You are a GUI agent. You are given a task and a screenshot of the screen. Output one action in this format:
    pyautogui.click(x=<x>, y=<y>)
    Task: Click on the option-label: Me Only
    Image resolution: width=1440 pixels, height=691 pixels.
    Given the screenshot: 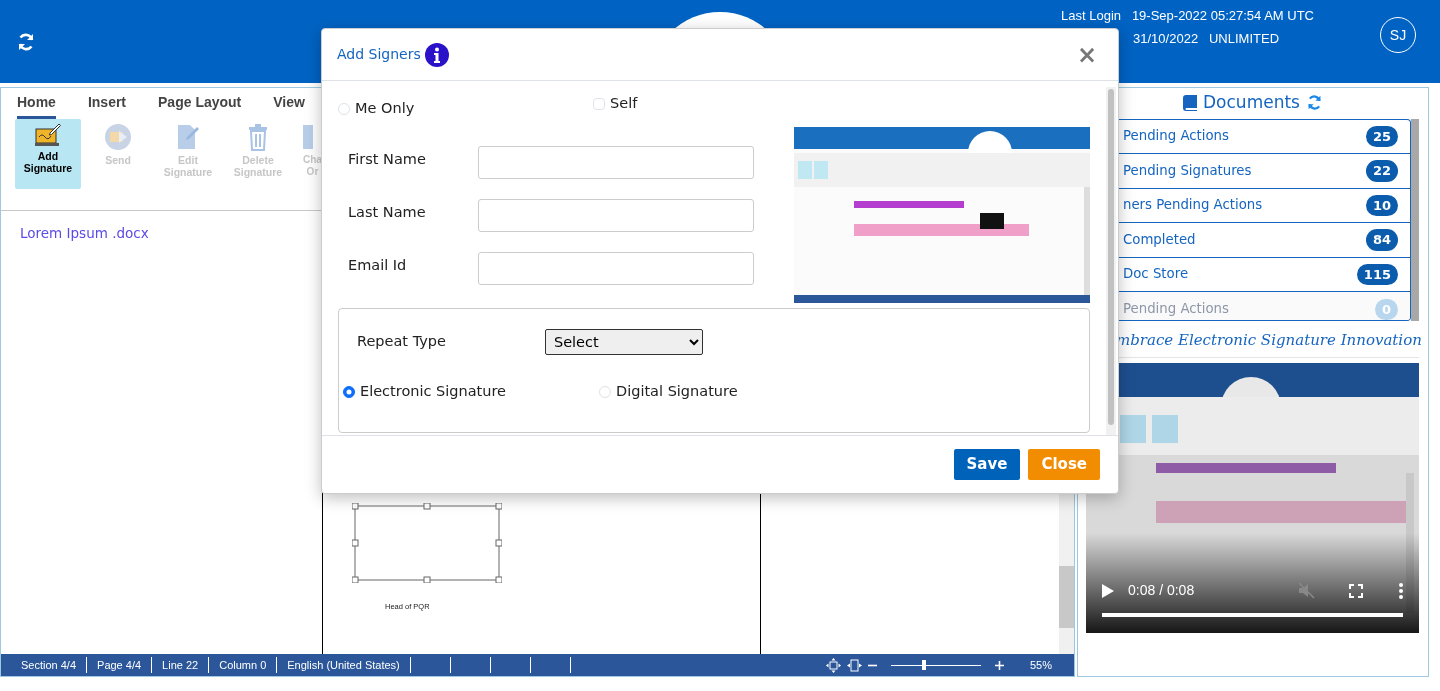 What is the action you would take?
    pyautogui.click(x=385, y=108)
    